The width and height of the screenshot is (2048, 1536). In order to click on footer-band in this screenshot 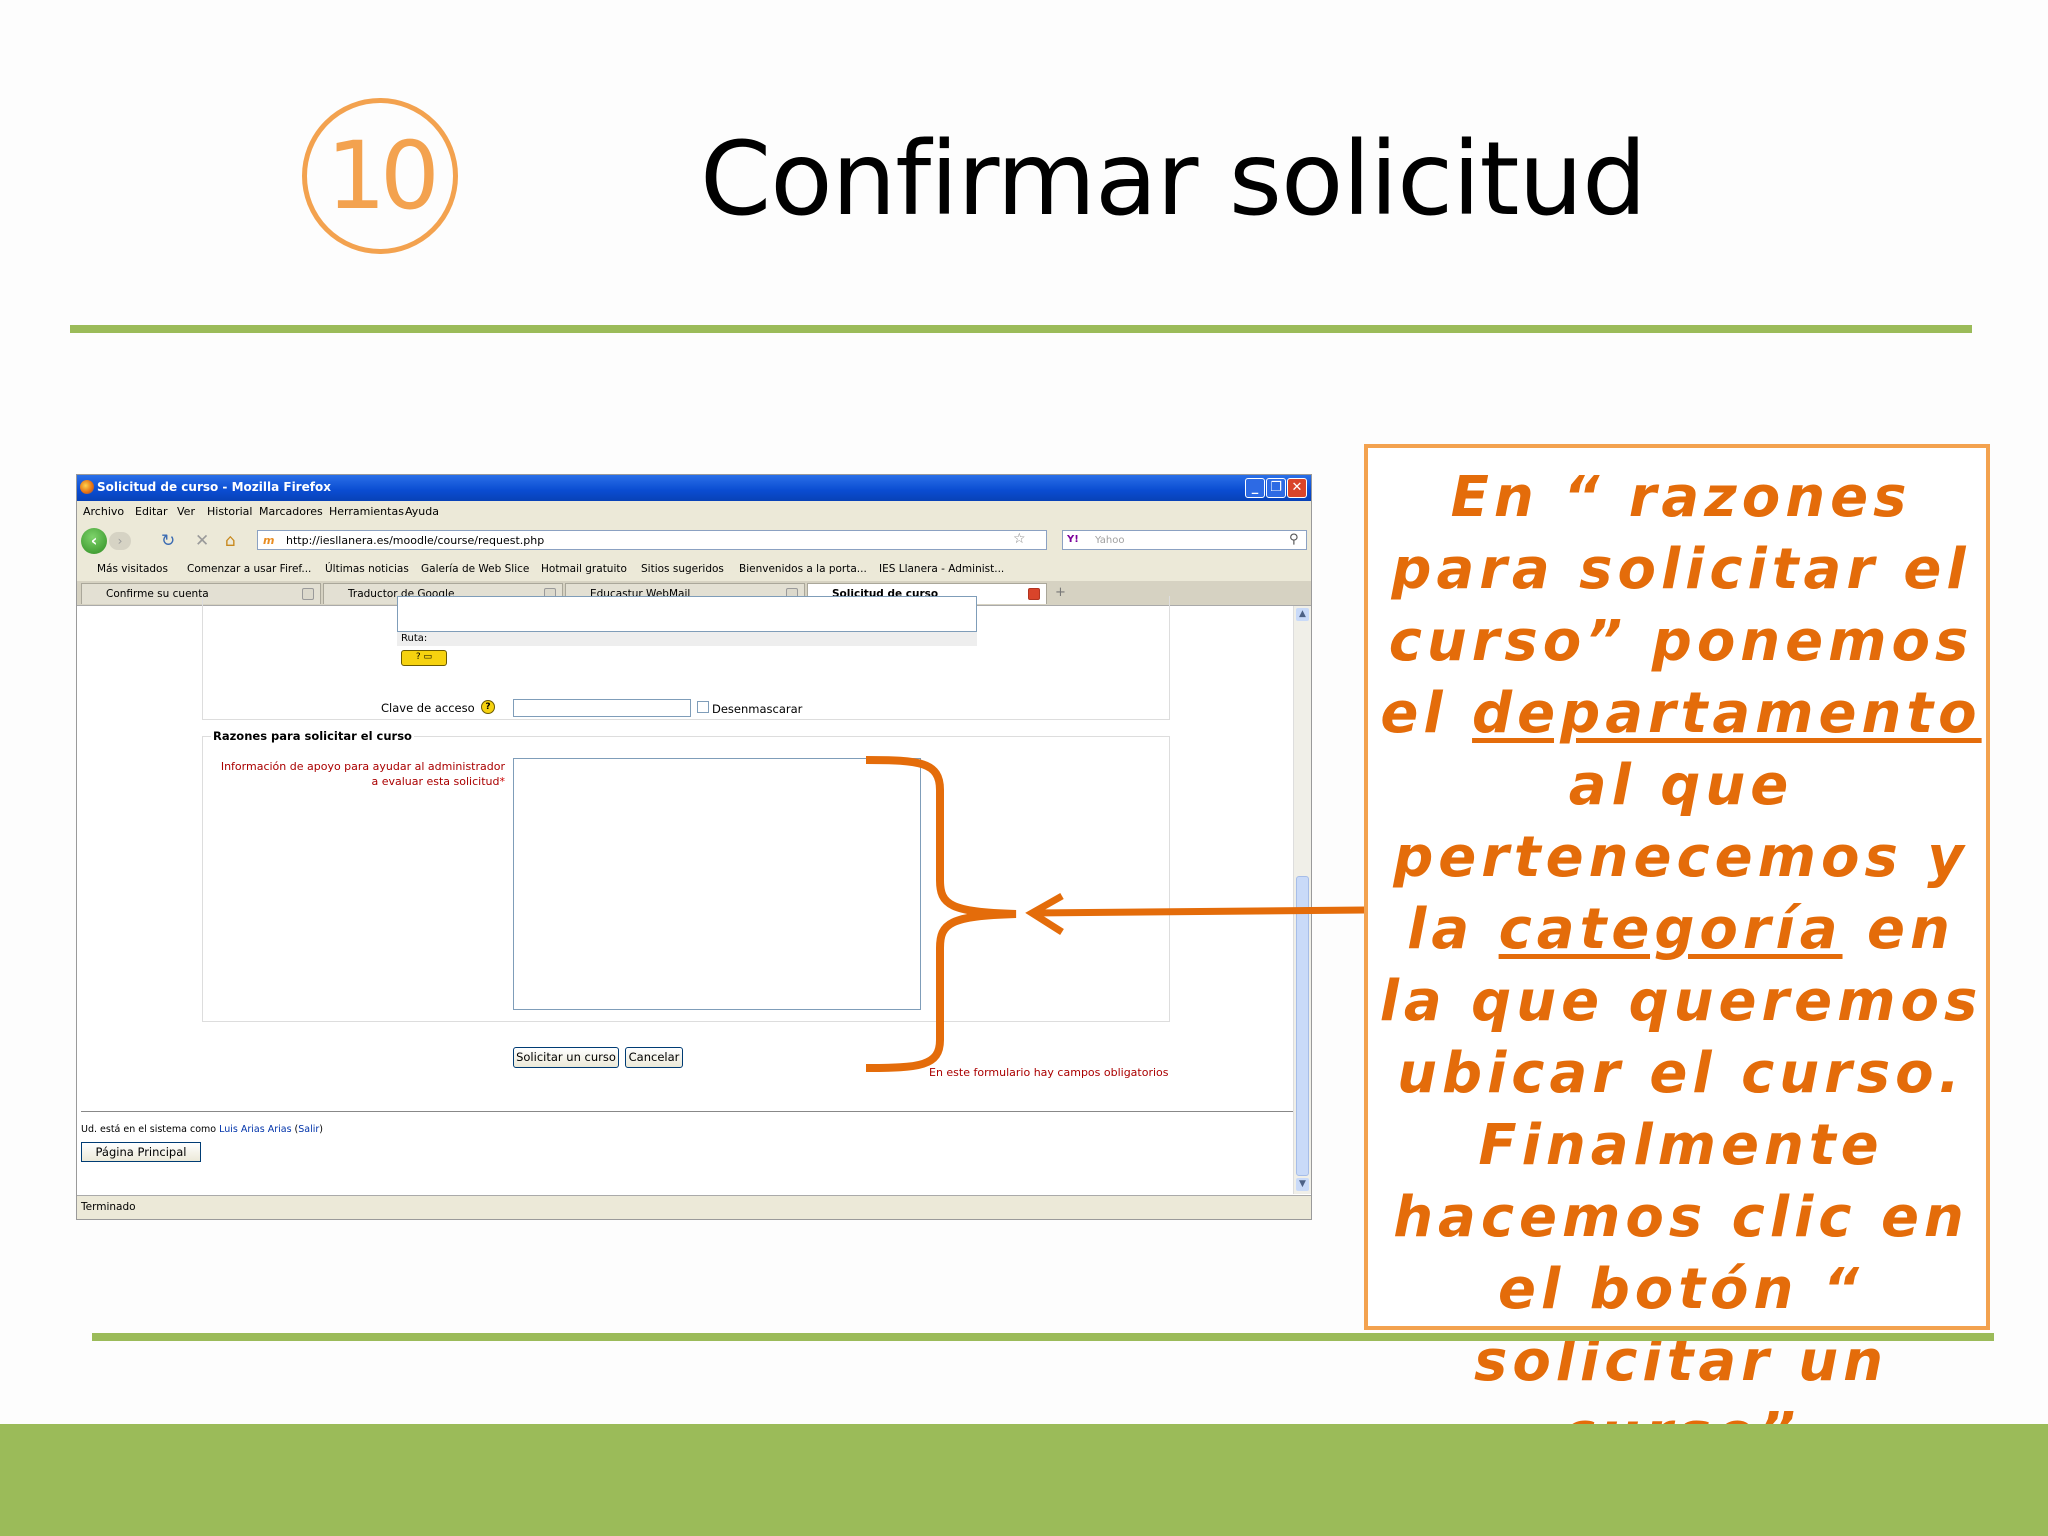, I will do `click(1024, 1480)`.